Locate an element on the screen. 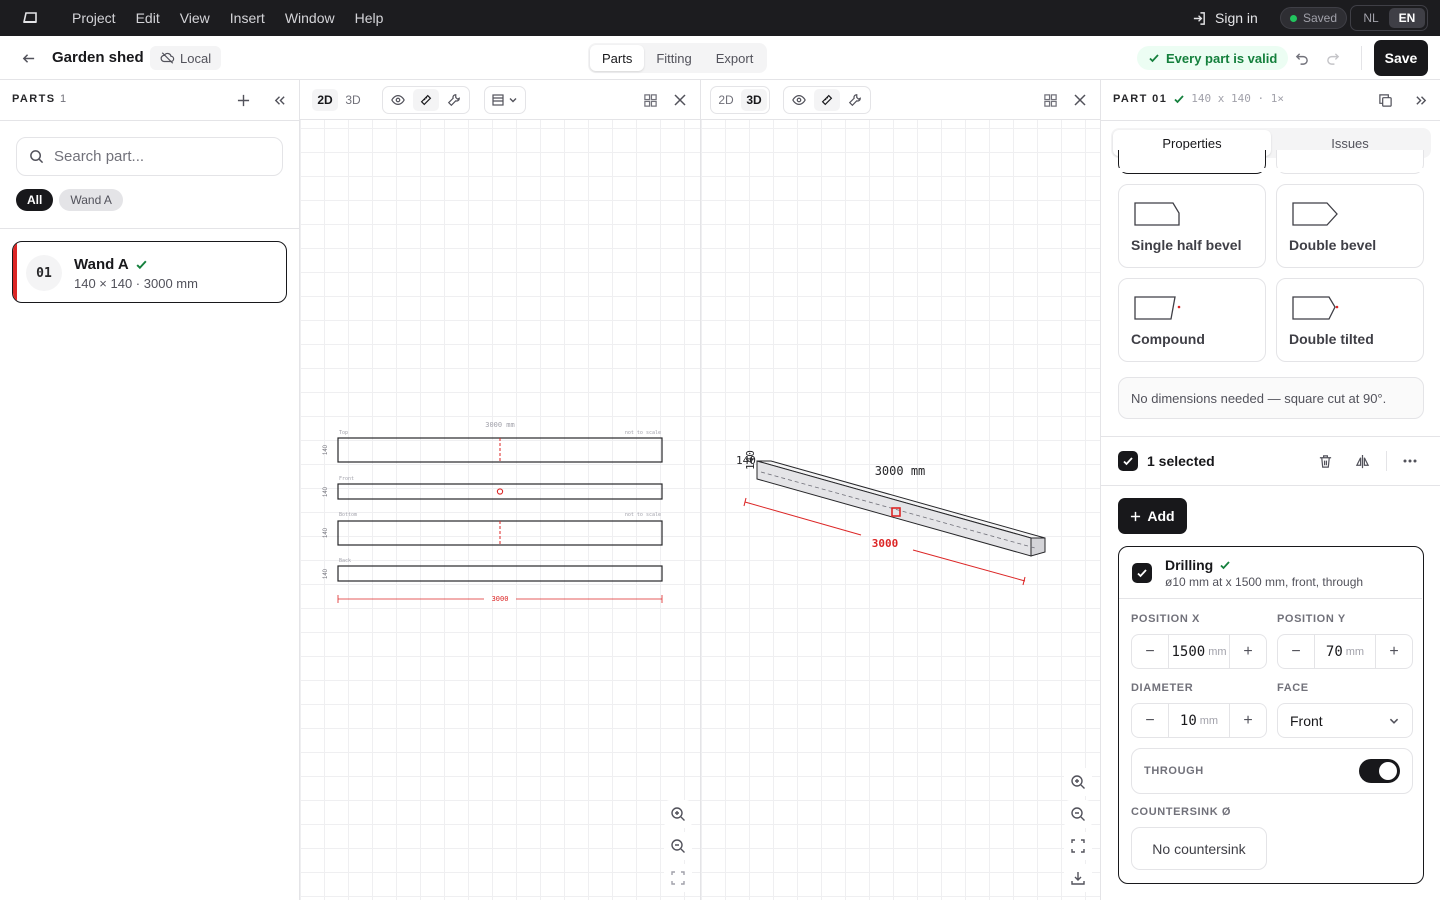  operation-name: Drilling is located at coordinates (1189, 565).